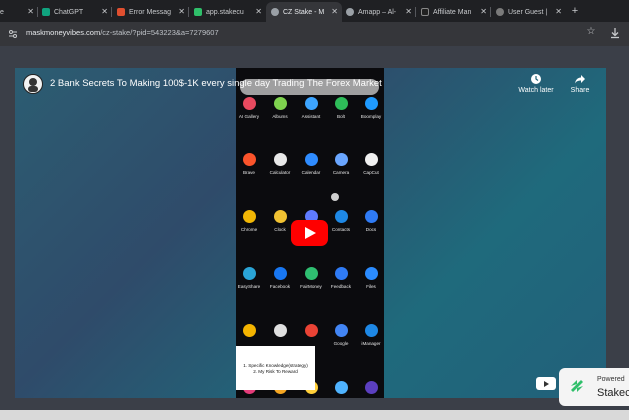  I want to click on app-shortcut: Brave, so click(249, 164).